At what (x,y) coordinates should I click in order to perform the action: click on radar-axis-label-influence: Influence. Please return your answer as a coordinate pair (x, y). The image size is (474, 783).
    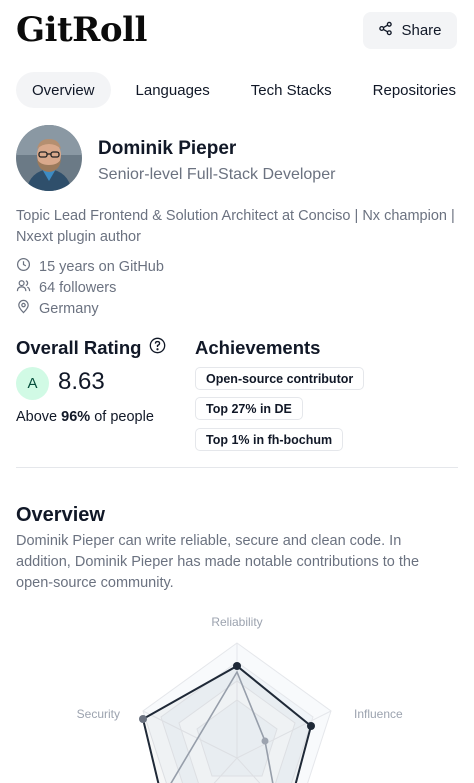
    Looking at the image, I should click on (378, 714).